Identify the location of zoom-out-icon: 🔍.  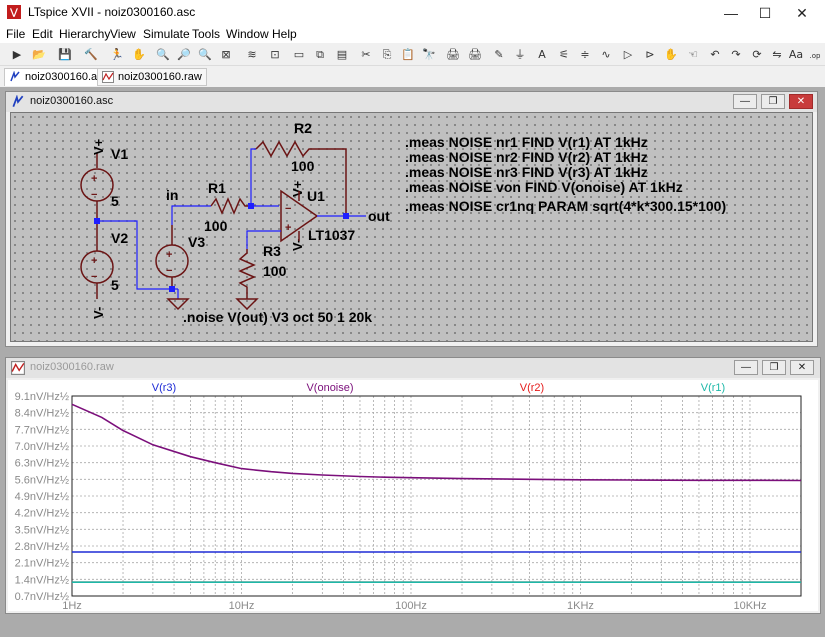
(205, 54).